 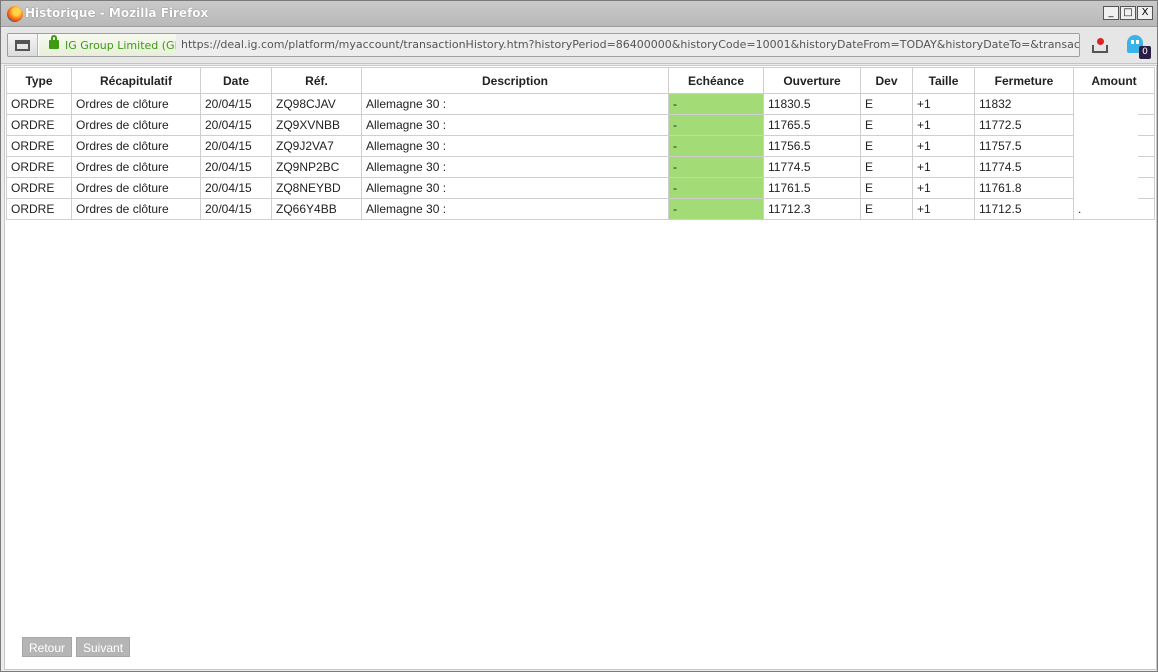 I want to click on close-button: X, so click(x=1145, y=13).